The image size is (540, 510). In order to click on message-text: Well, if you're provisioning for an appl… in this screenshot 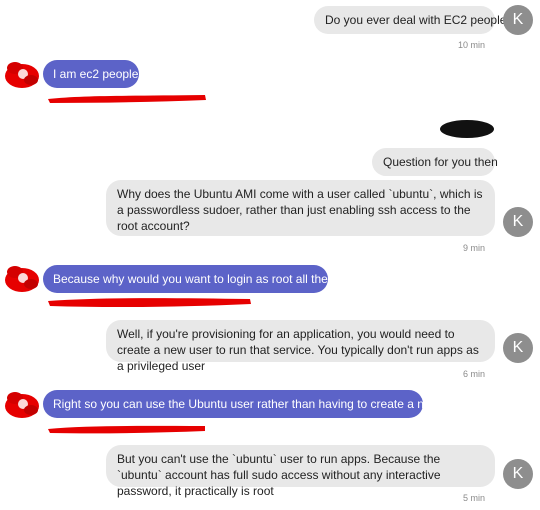, I will do `click(298, 350)`.